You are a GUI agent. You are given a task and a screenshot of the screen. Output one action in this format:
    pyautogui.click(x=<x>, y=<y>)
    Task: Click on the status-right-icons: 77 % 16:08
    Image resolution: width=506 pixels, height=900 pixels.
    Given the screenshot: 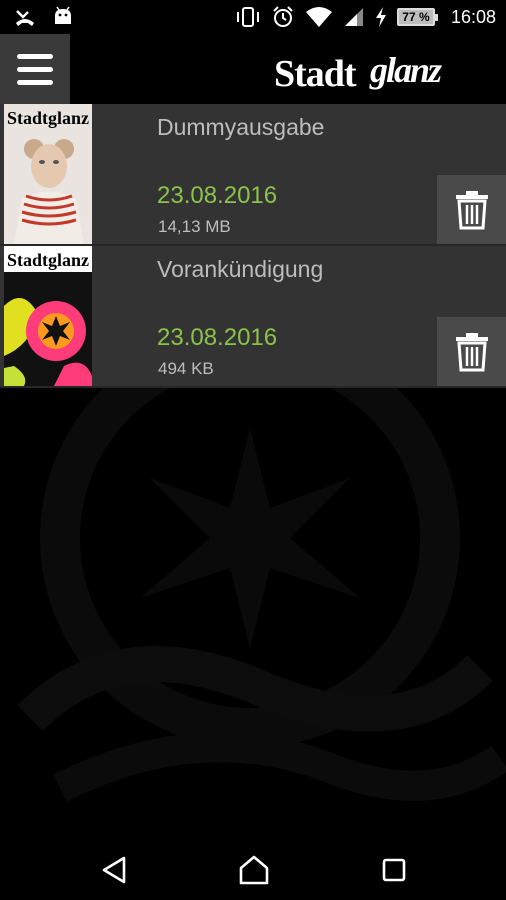 What is the action you would take?
    pyautogui.click(x=365, y=17)
    